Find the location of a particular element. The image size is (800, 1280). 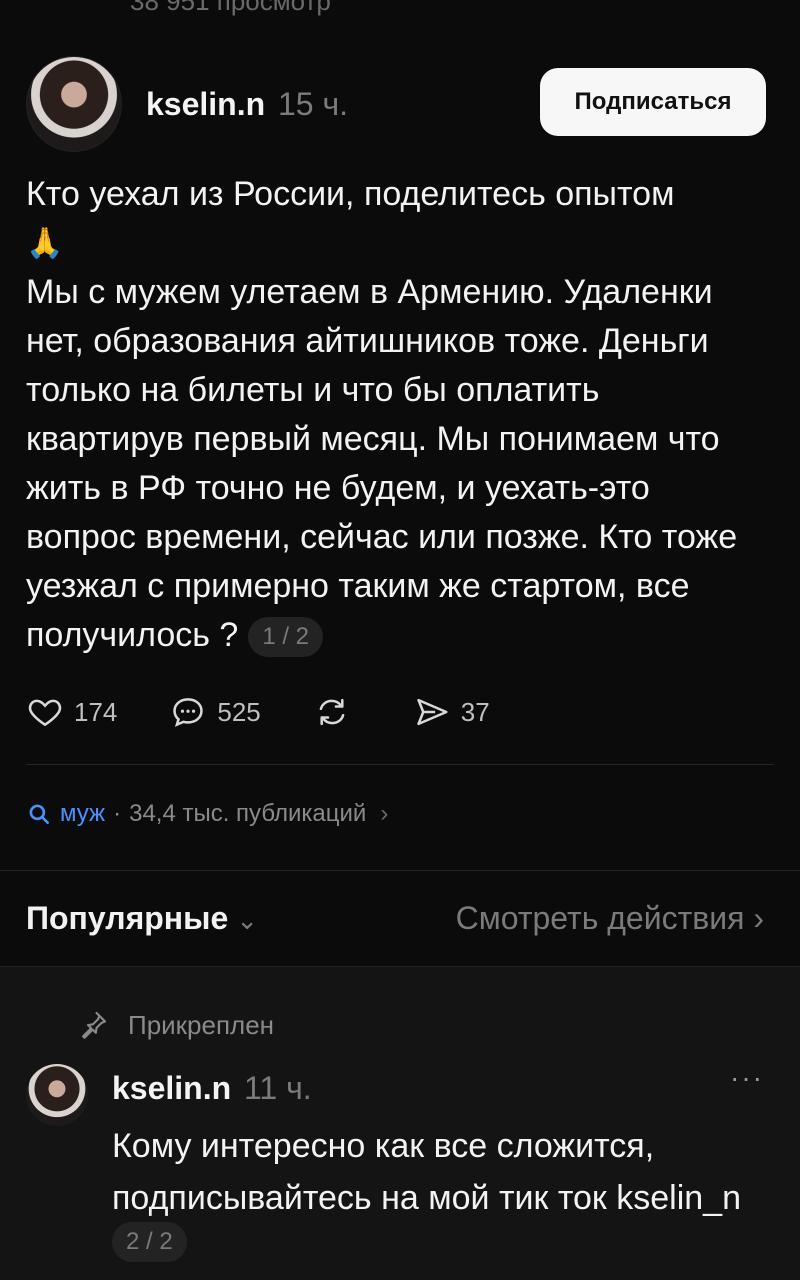

comment-icon is located at coordinates (188, 712).